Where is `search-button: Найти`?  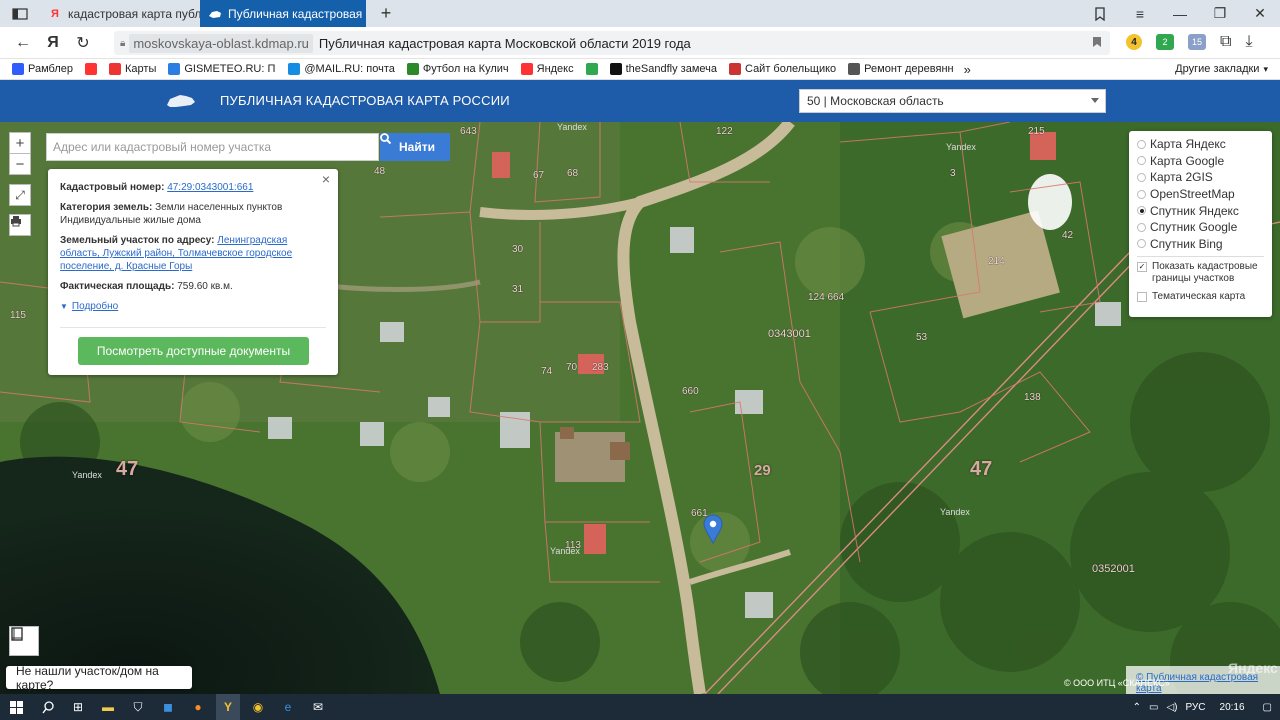 search-button: Найти is located at coordinates (415, 147).